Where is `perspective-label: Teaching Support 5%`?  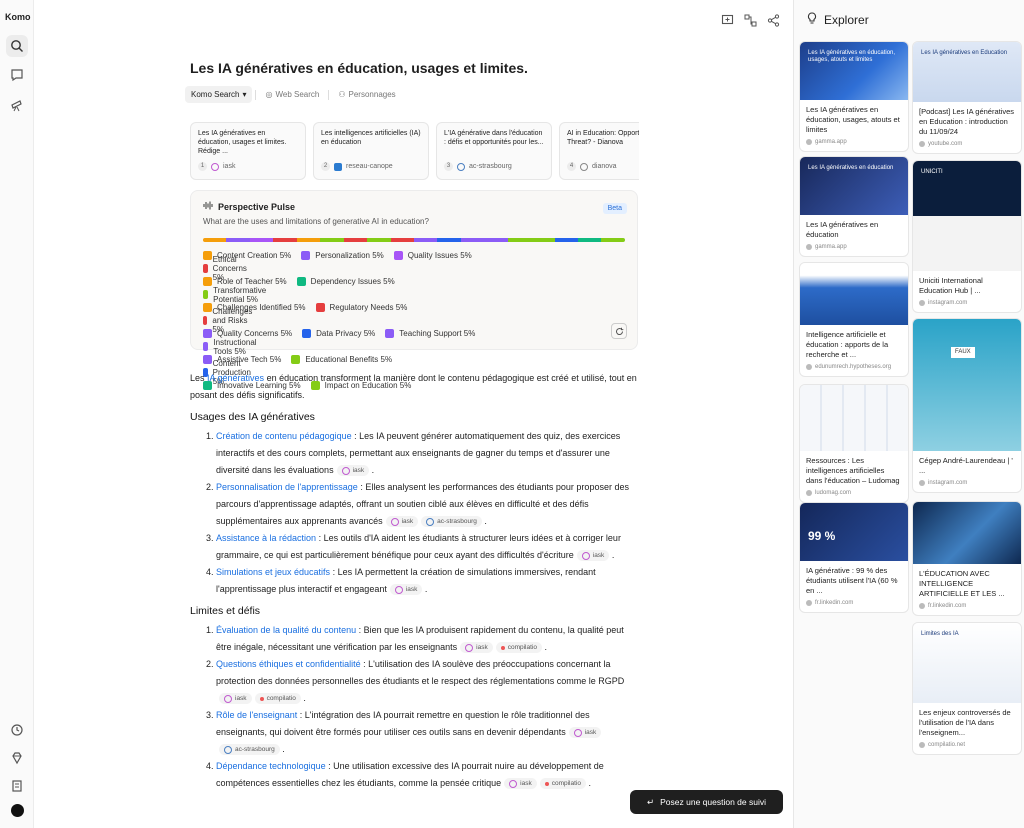 perspective-label: Teaching Support 5% is located at coordinates (437, 333).